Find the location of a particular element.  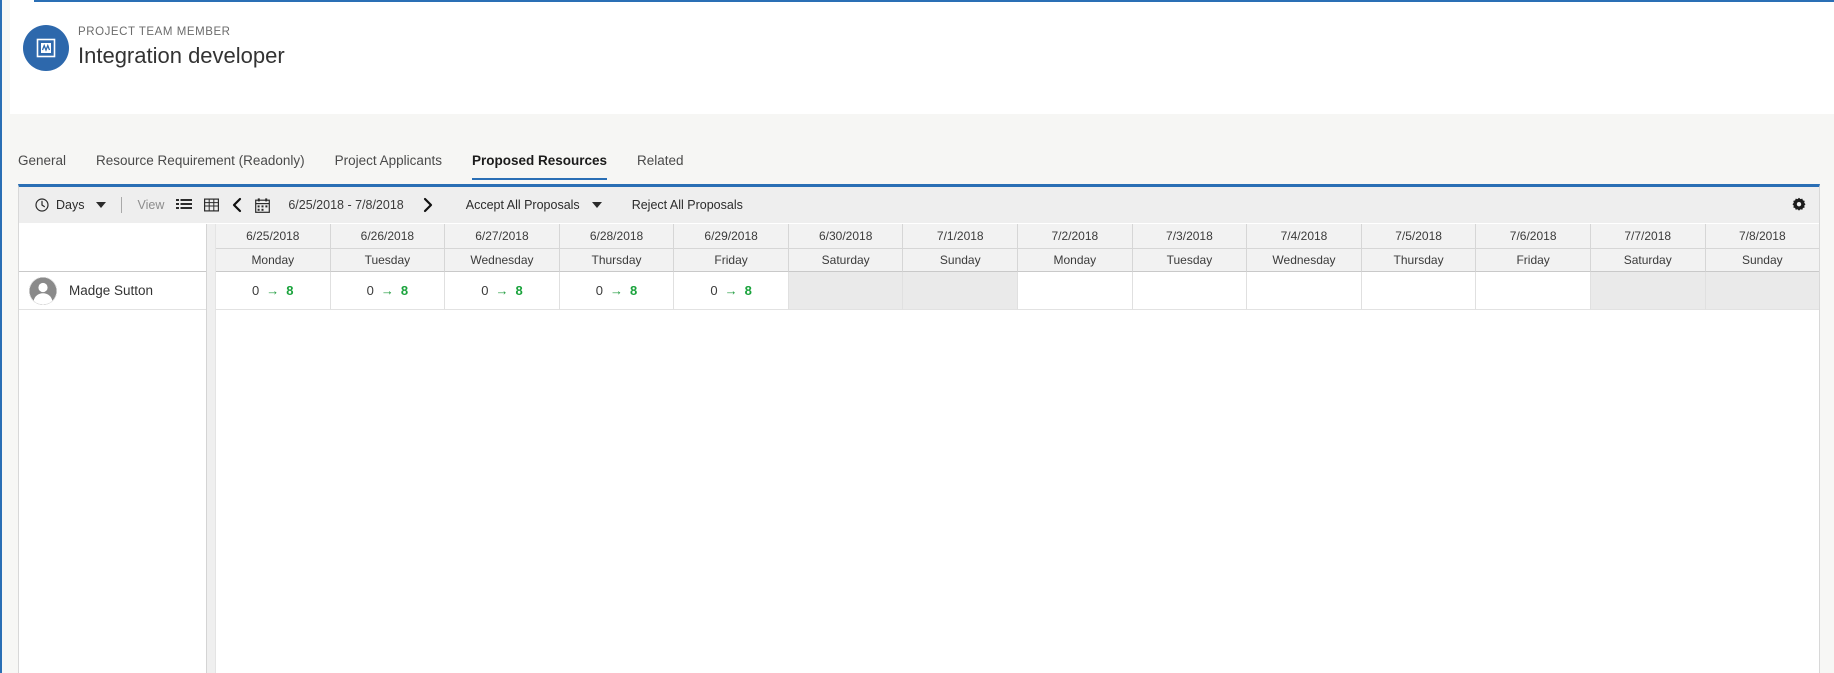

timeline-row-list: 0 → 8 0 → 8 0 → 8 0 → 8 0 → 8 is located at coordinates (1017, 291).